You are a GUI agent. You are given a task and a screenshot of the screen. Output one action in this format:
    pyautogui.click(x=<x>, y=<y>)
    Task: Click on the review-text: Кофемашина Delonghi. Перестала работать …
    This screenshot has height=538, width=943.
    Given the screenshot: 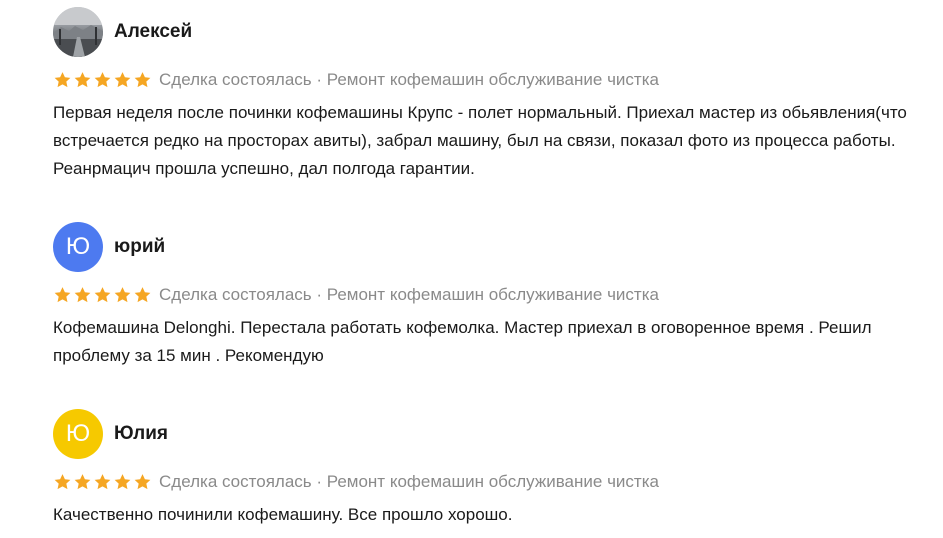 What is the action you would take?
    pyautogui.click(x=462, y=341)
    